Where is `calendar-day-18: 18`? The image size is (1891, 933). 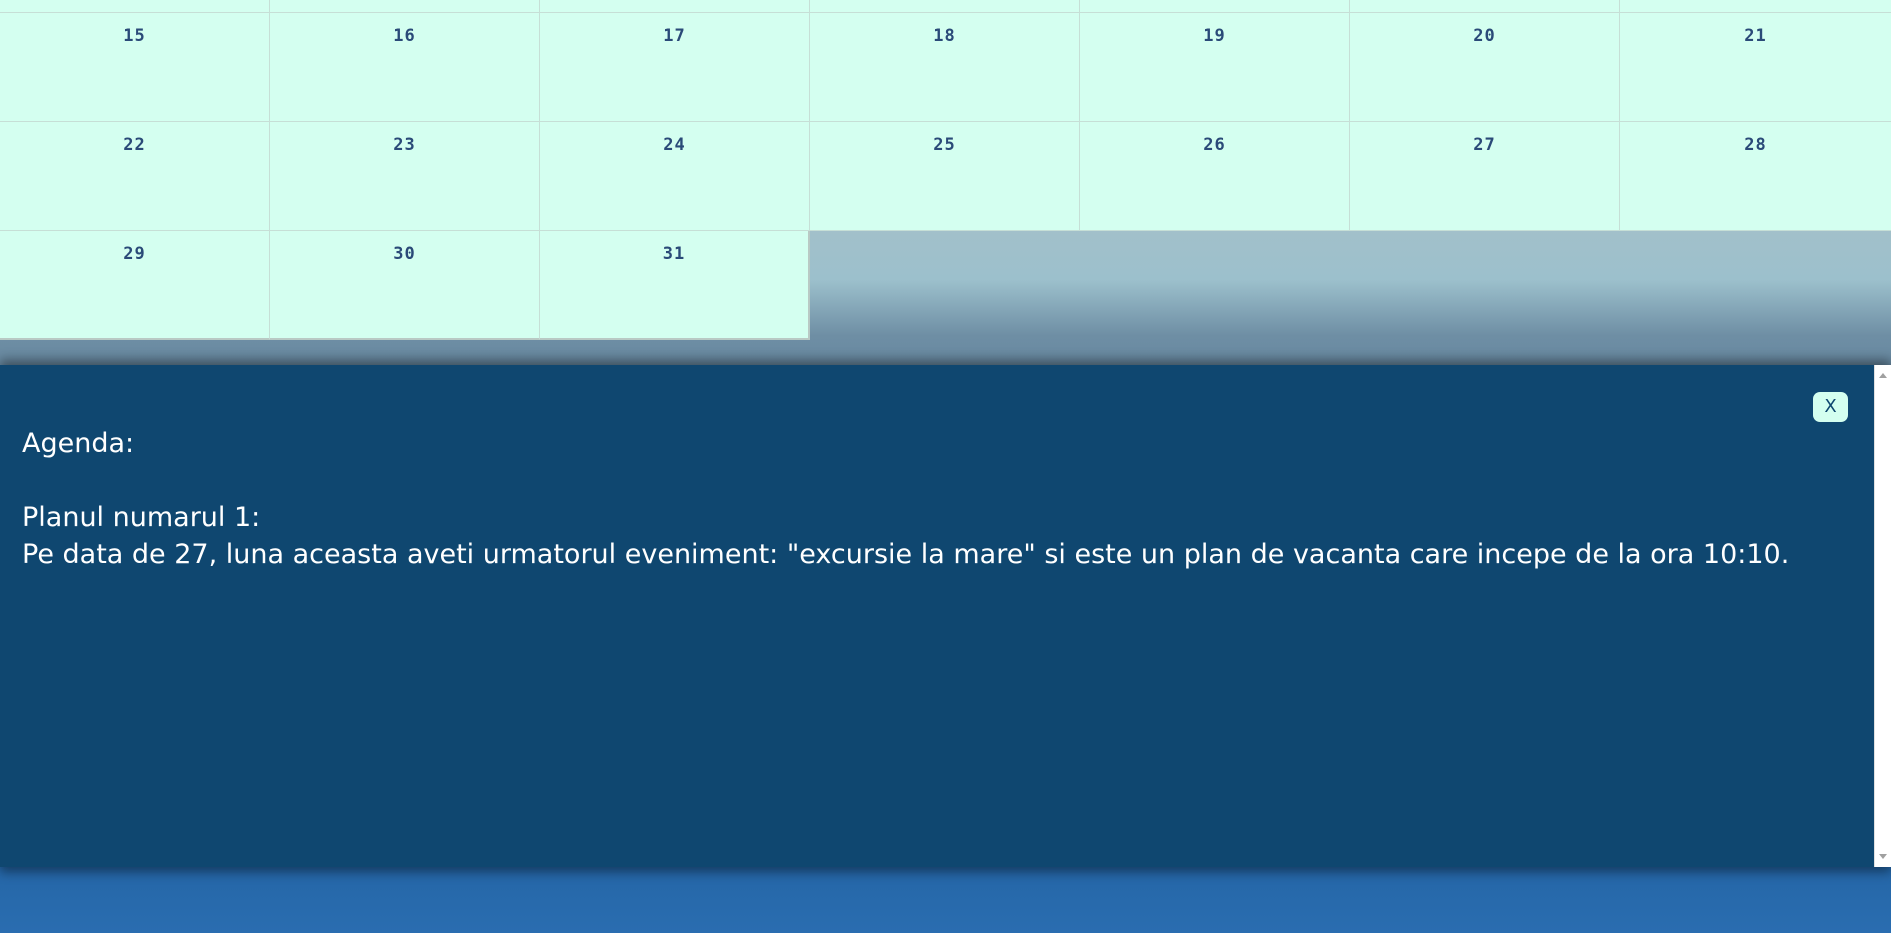 calendar-day-18: 18 is located at coordinates (945, 67).